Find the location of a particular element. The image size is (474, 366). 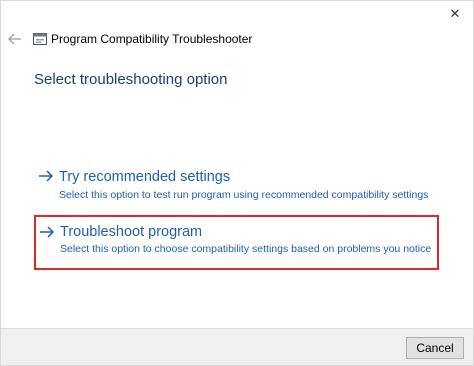

close-button: ✕ is located at coordinates (455, 14).